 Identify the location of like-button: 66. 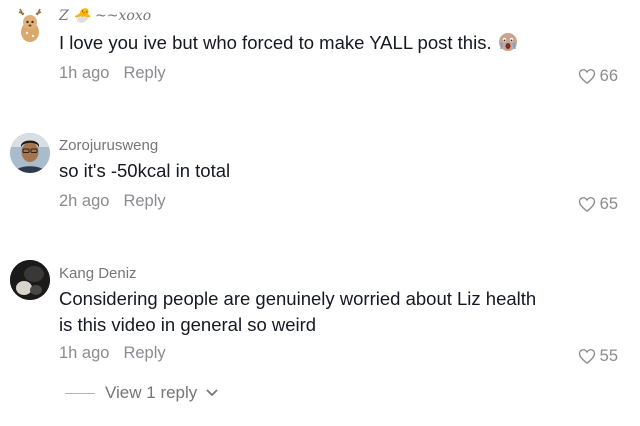
(598, 76).